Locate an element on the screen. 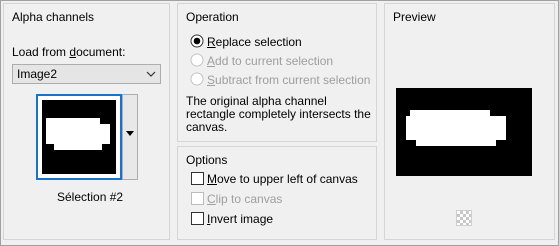  triangle-down-icon is located at coordinates (130, 133).